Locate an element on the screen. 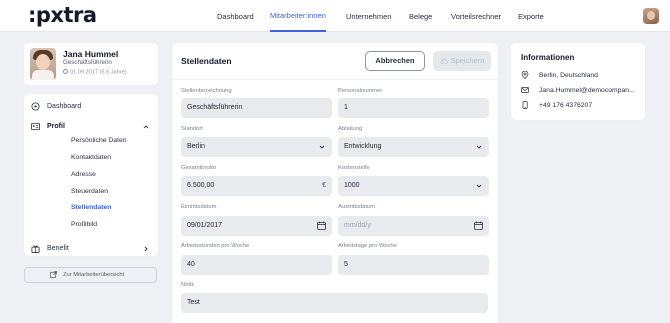 This screenshot has height=323, width=670. gift-icon is located at coordinates (35, 249).